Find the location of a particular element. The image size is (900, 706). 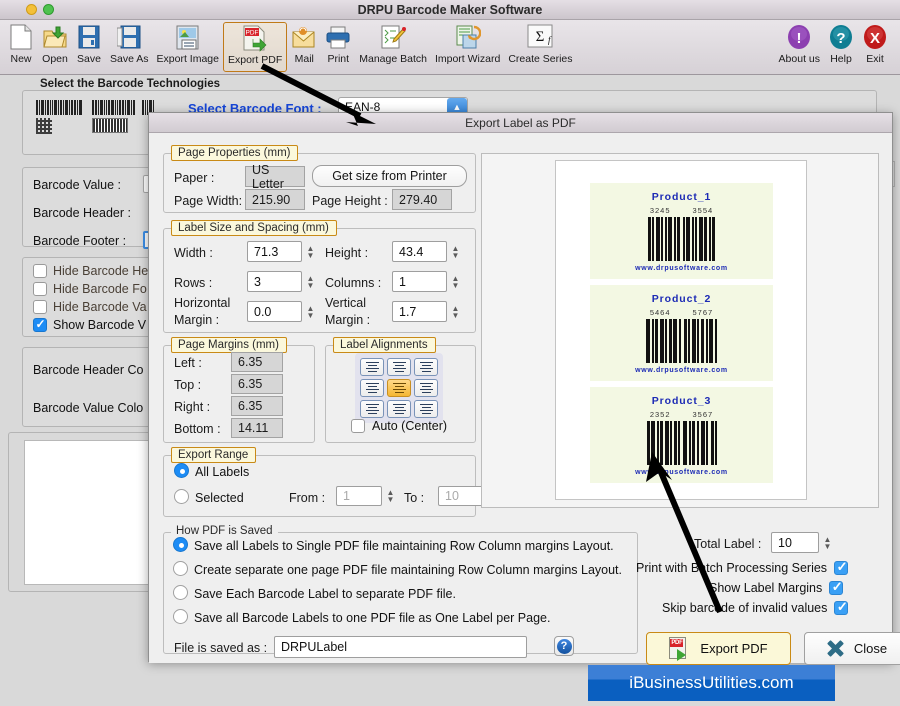

toolbar-help-button: ? Help is located at coordinates (841, 47).